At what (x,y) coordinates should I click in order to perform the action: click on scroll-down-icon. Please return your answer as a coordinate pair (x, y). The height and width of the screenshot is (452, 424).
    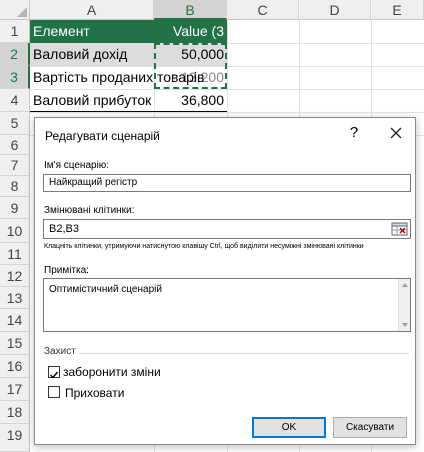
    Looking at the image, I should click on (405, 325).